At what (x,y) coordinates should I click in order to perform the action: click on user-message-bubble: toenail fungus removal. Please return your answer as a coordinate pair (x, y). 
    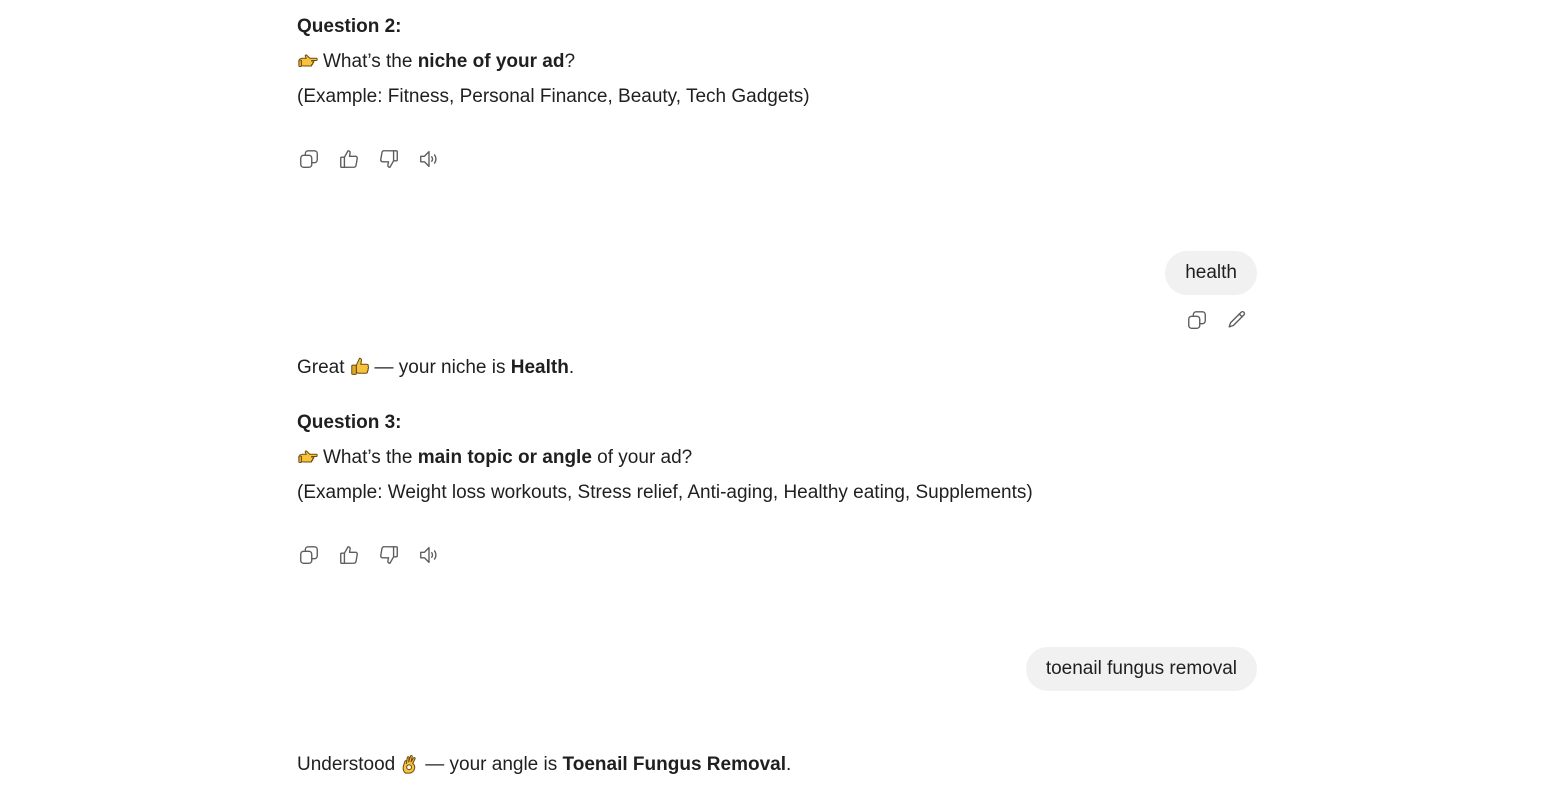
    Looking at the image, I should click on (1141, 669).